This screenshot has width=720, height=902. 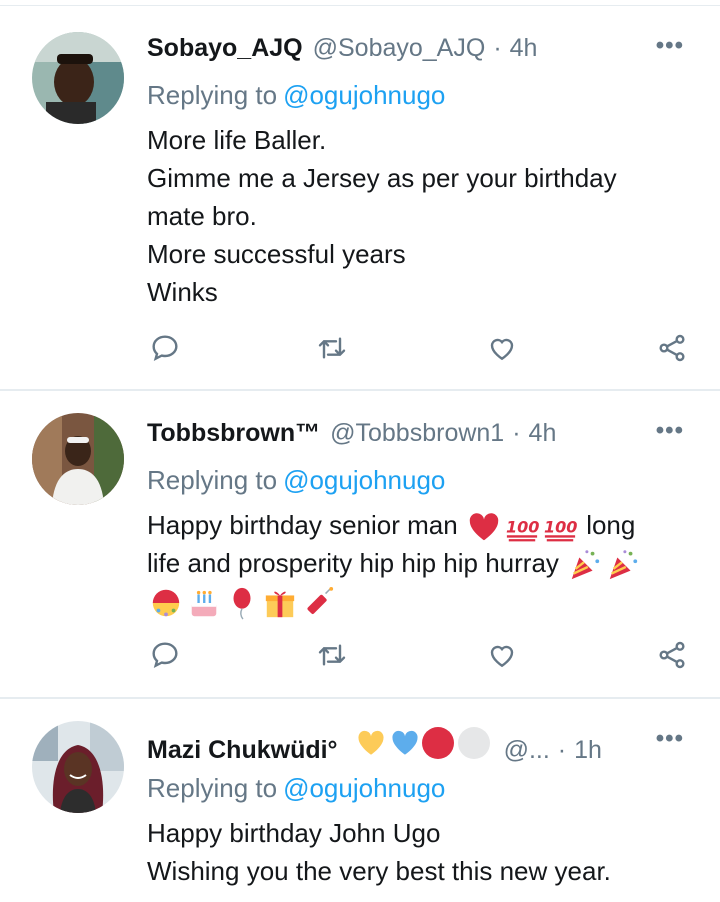 I want to click on display-name: Mazi Chukwüdi°, so click(x=242, y=750).